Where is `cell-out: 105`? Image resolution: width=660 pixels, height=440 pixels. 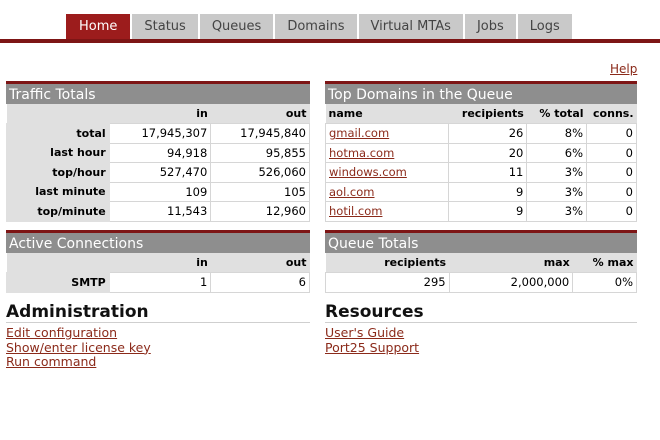
cell-out: 105 is located at coordinates (260, 191).